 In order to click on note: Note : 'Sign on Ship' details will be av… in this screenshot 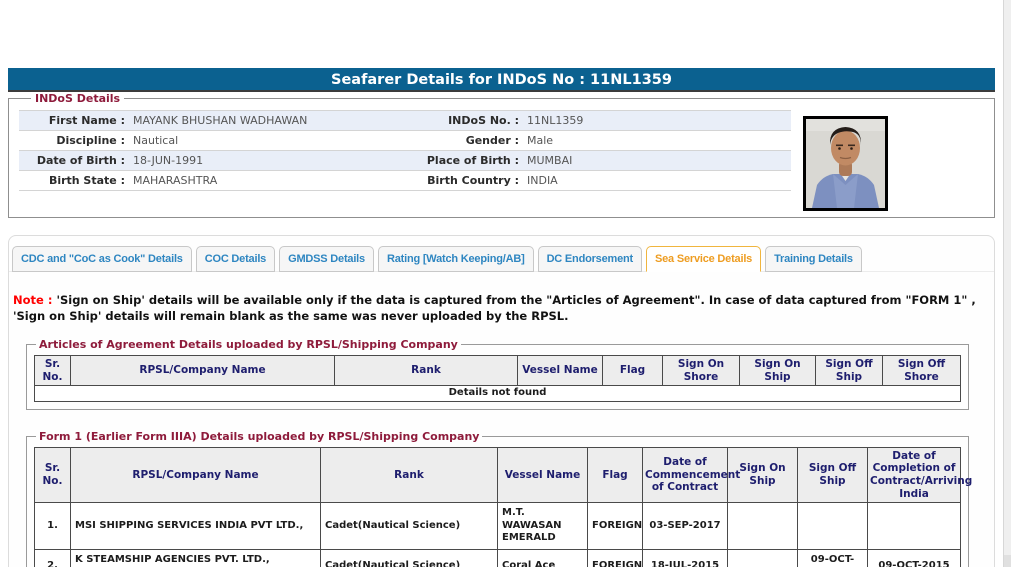, I will do `click(500, 308)`.